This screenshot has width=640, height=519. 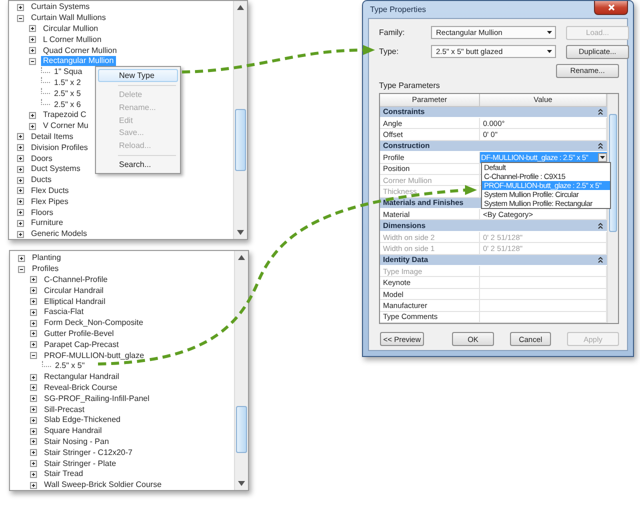 I want to click on close-button, so click(x=611, y=8).